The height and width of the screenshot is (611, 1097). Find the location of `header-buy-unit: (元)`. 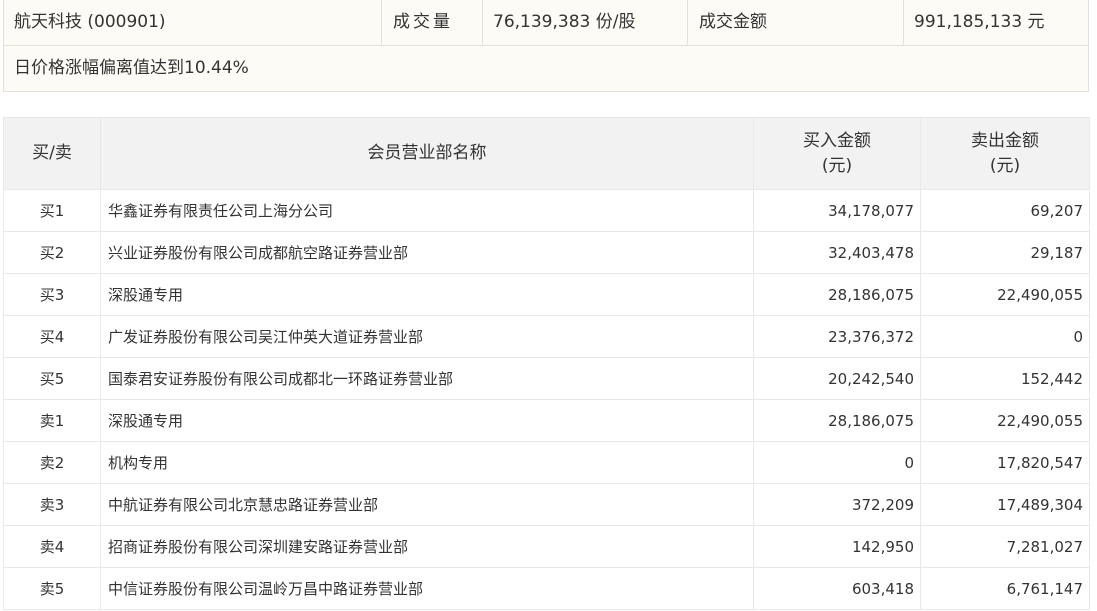

header-buy-unit: (元) is located at coordinates (837, 165).